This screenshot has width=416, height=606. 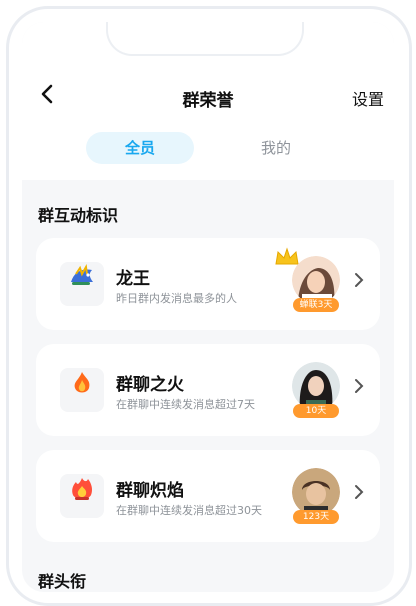 What do you see at coordinates (176, 298) in the screenshot?
I see `honor-description: 昨日群内发消息最多的人` at bounding box center [176, 298].